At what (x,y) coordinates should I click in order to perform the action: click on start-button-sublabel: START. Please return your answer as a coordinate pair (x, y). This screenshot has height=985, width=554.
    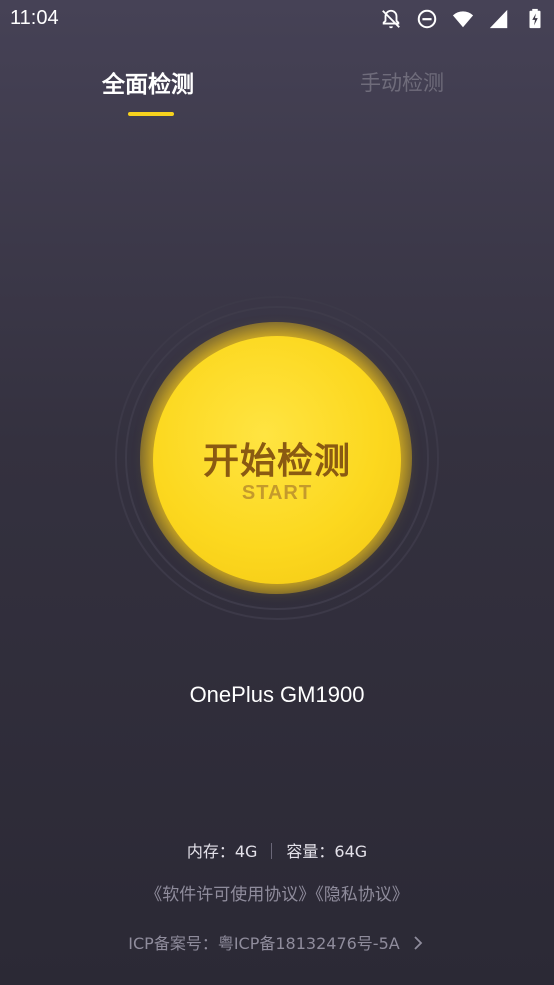
    Looking at the image, I should click on (277, 493).